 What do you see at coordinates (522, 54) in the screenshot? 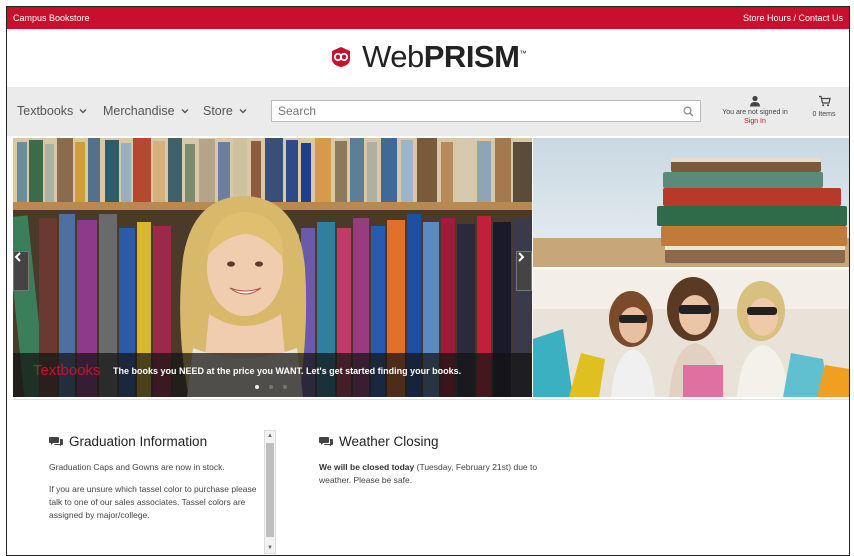
I see `trademark-symbol: ™` at bounding box center [522, 54].